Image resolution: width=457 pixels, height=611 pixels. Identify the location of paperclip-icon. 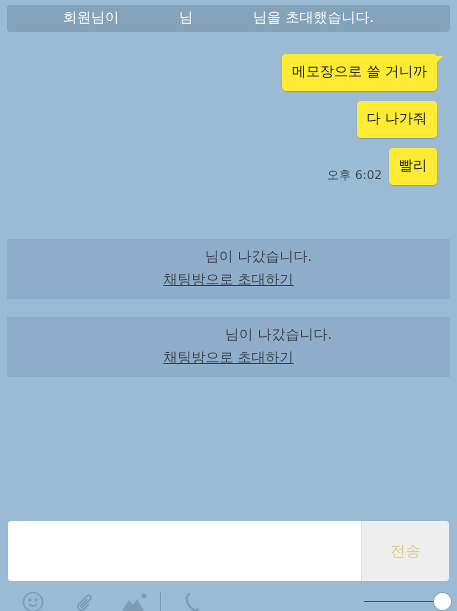
(84, 601).